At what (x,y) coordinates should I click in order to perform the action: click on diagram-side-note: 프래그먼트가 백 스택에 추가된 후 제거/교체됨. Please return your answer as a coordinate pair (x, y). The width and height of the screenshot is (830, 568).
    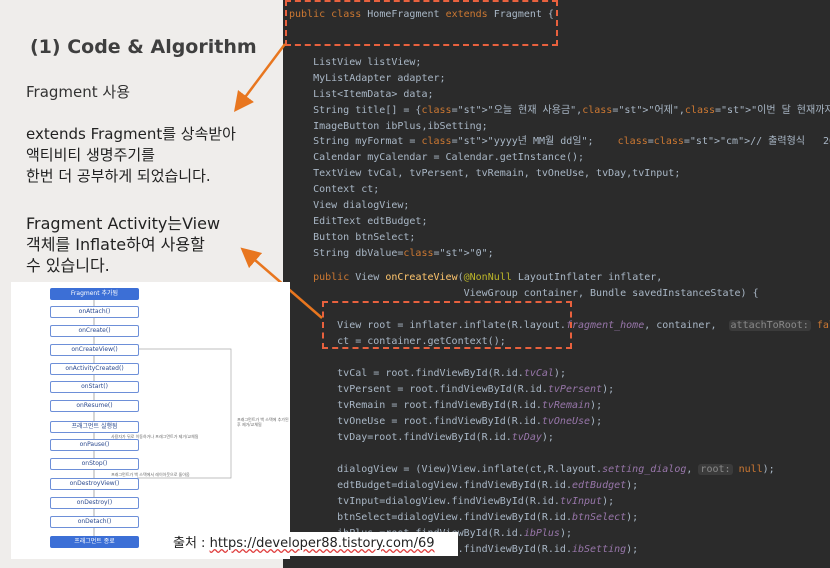
    Looking at the image, I should click on (263, 422).